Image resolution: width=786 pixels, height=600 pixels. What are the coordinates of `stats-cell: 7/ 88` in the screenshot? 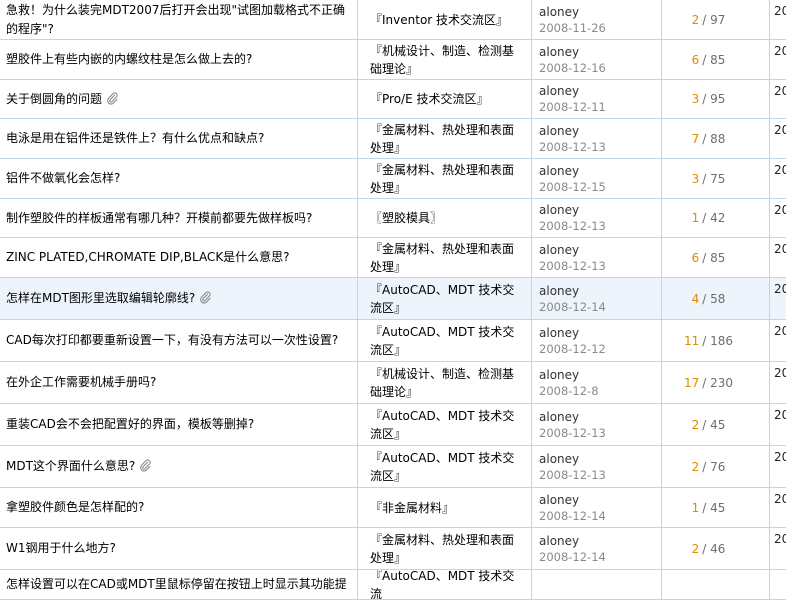 It's located at (716, 138).